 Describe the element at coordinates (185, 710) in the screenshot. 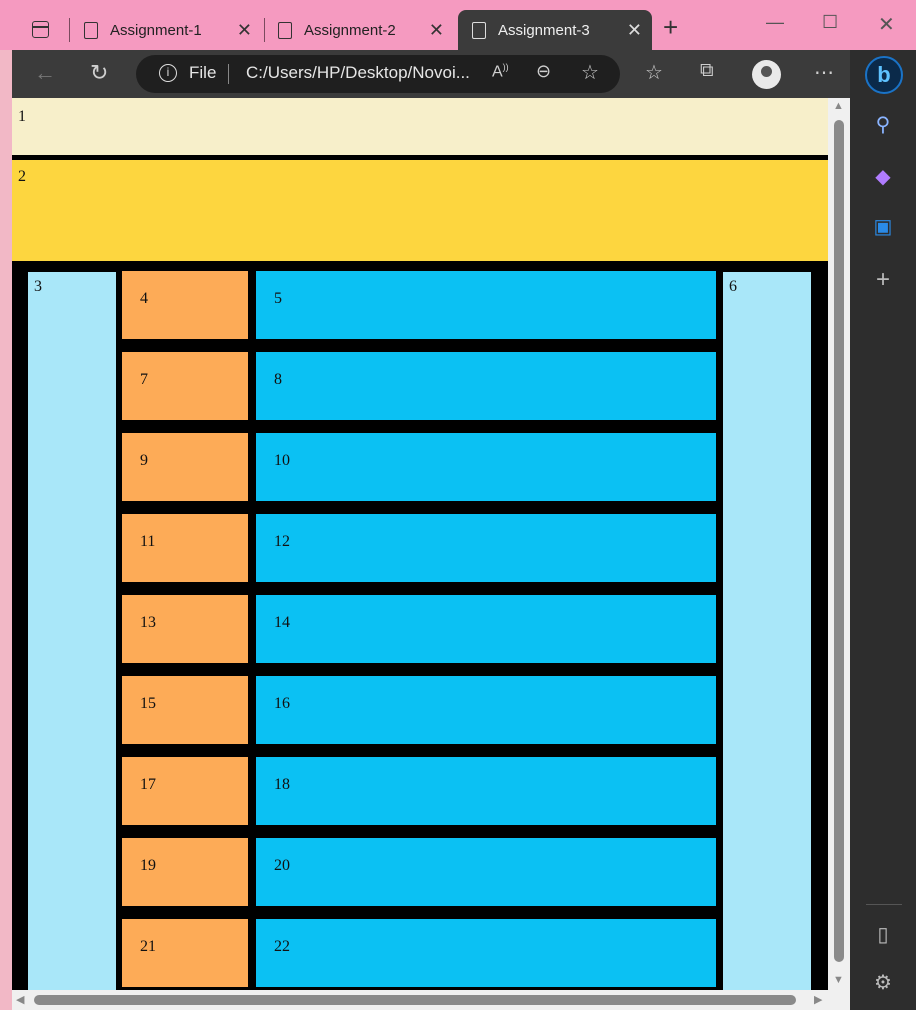

I see `left-cell: 15` at that location.